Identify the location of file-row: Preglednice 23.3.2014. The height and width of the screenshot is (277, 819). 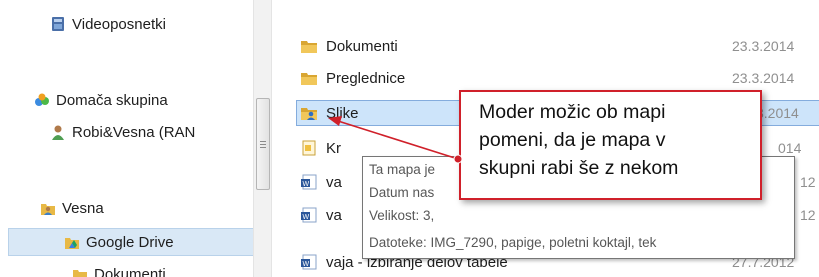
(559, 78).